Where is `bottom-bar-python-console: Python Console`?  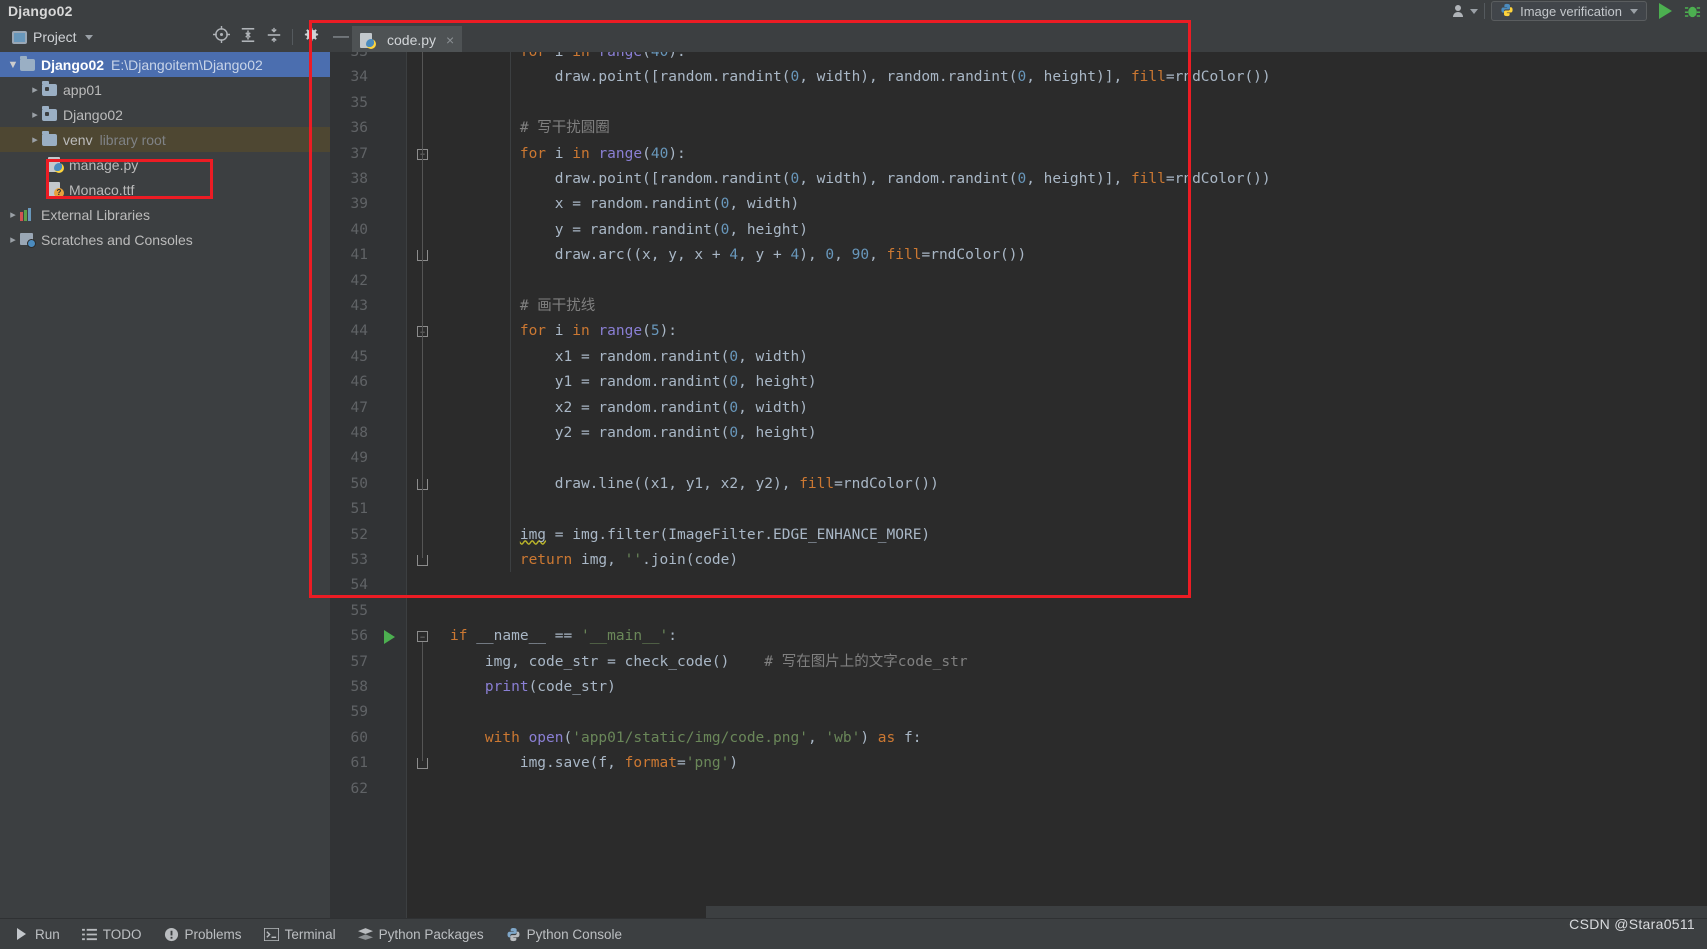 bottom-bar-python-console: Python Console is located at coordinates (564, 934).